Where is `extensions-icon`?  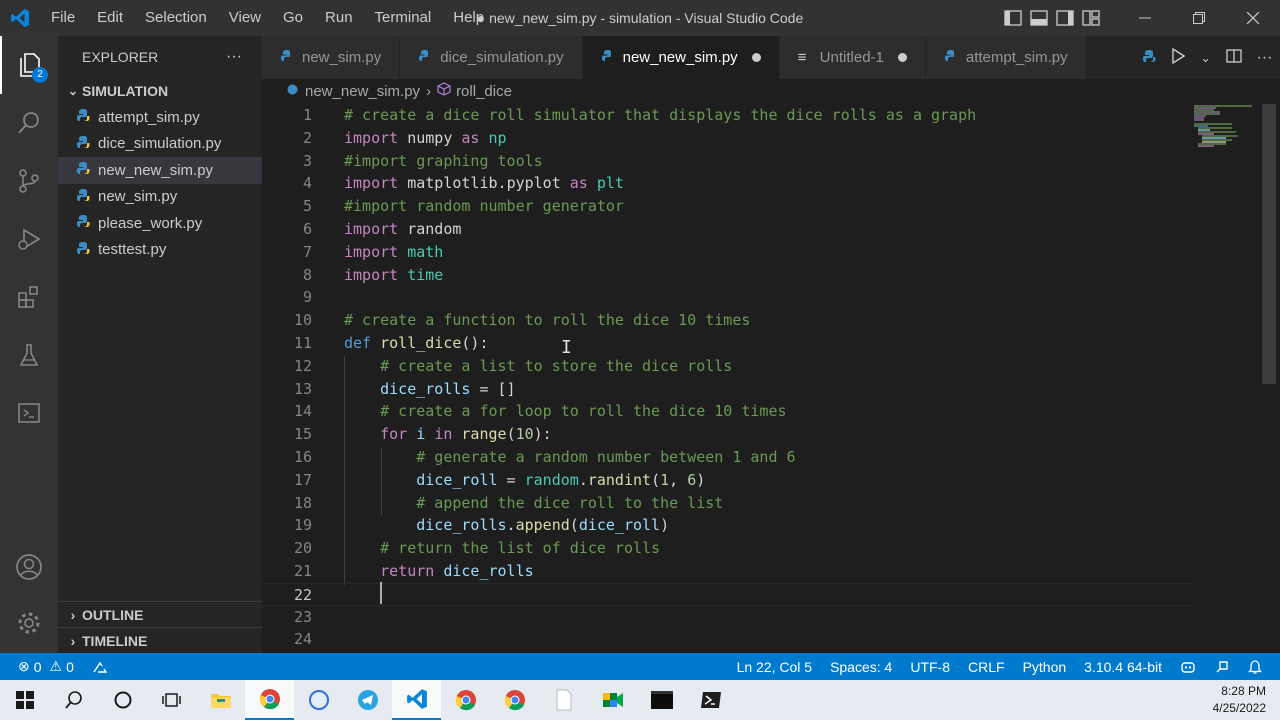
extensions-icon is located at coordinates (29, 297).